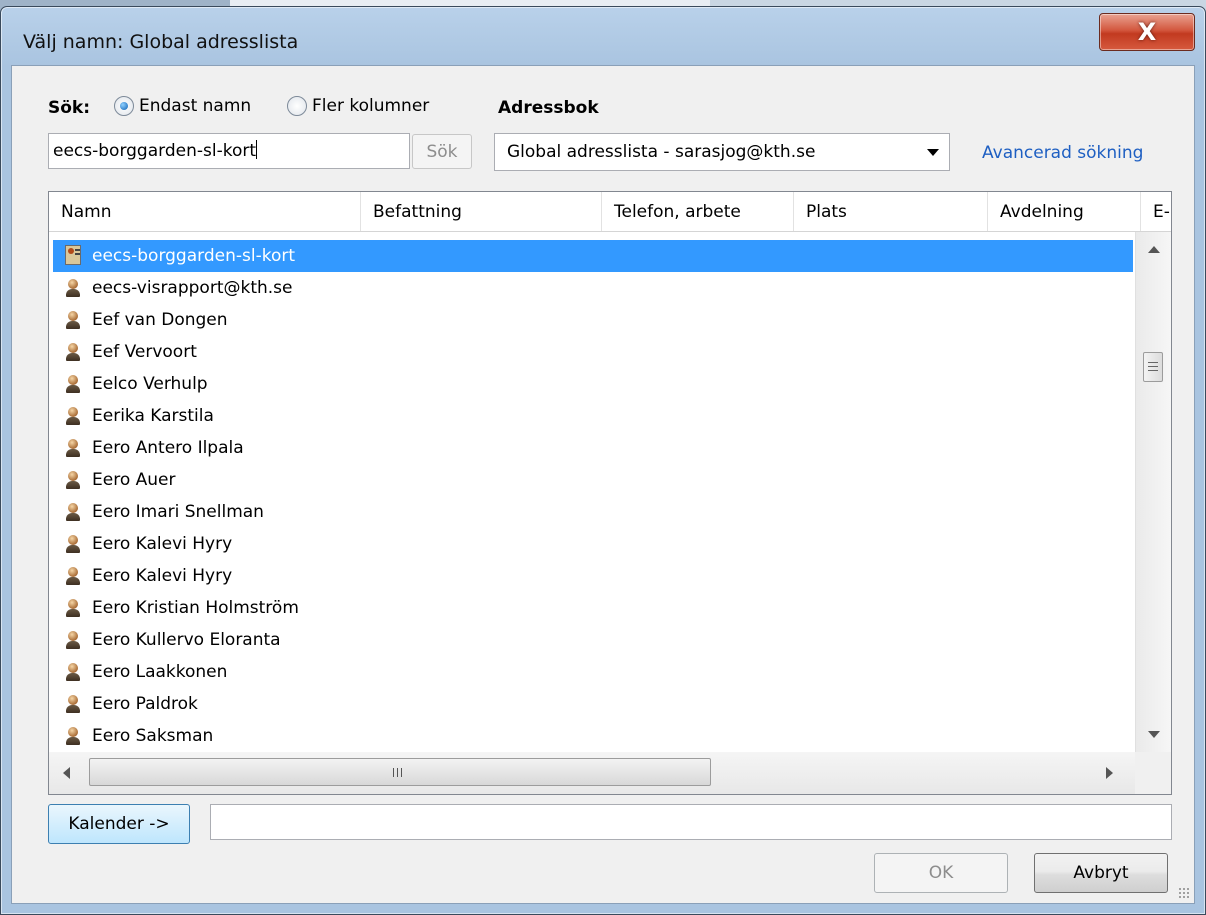 The height and width of the screenshot is (915, 1206). What do you see at coordinates (698, 211) in the screenshot?
I see `column-header-phone: Telefon, arbete` at bounding box center [698, 211].